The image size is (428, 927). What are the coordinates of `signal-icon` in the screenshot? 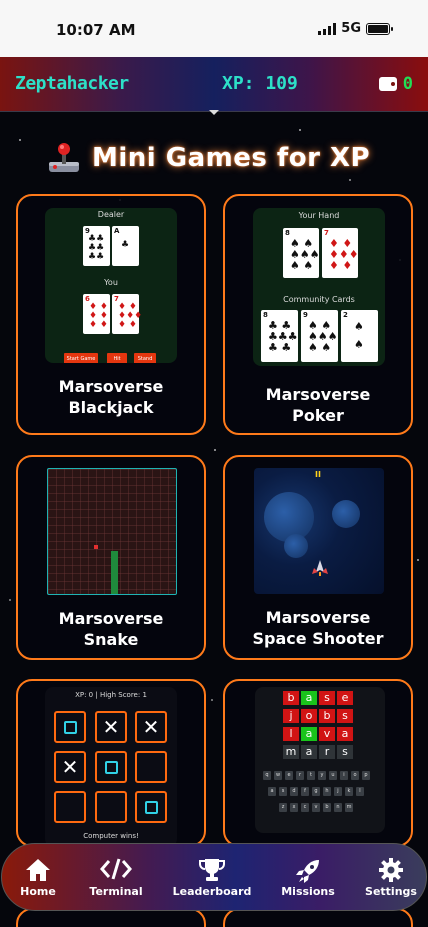 It's located at (327, 28).